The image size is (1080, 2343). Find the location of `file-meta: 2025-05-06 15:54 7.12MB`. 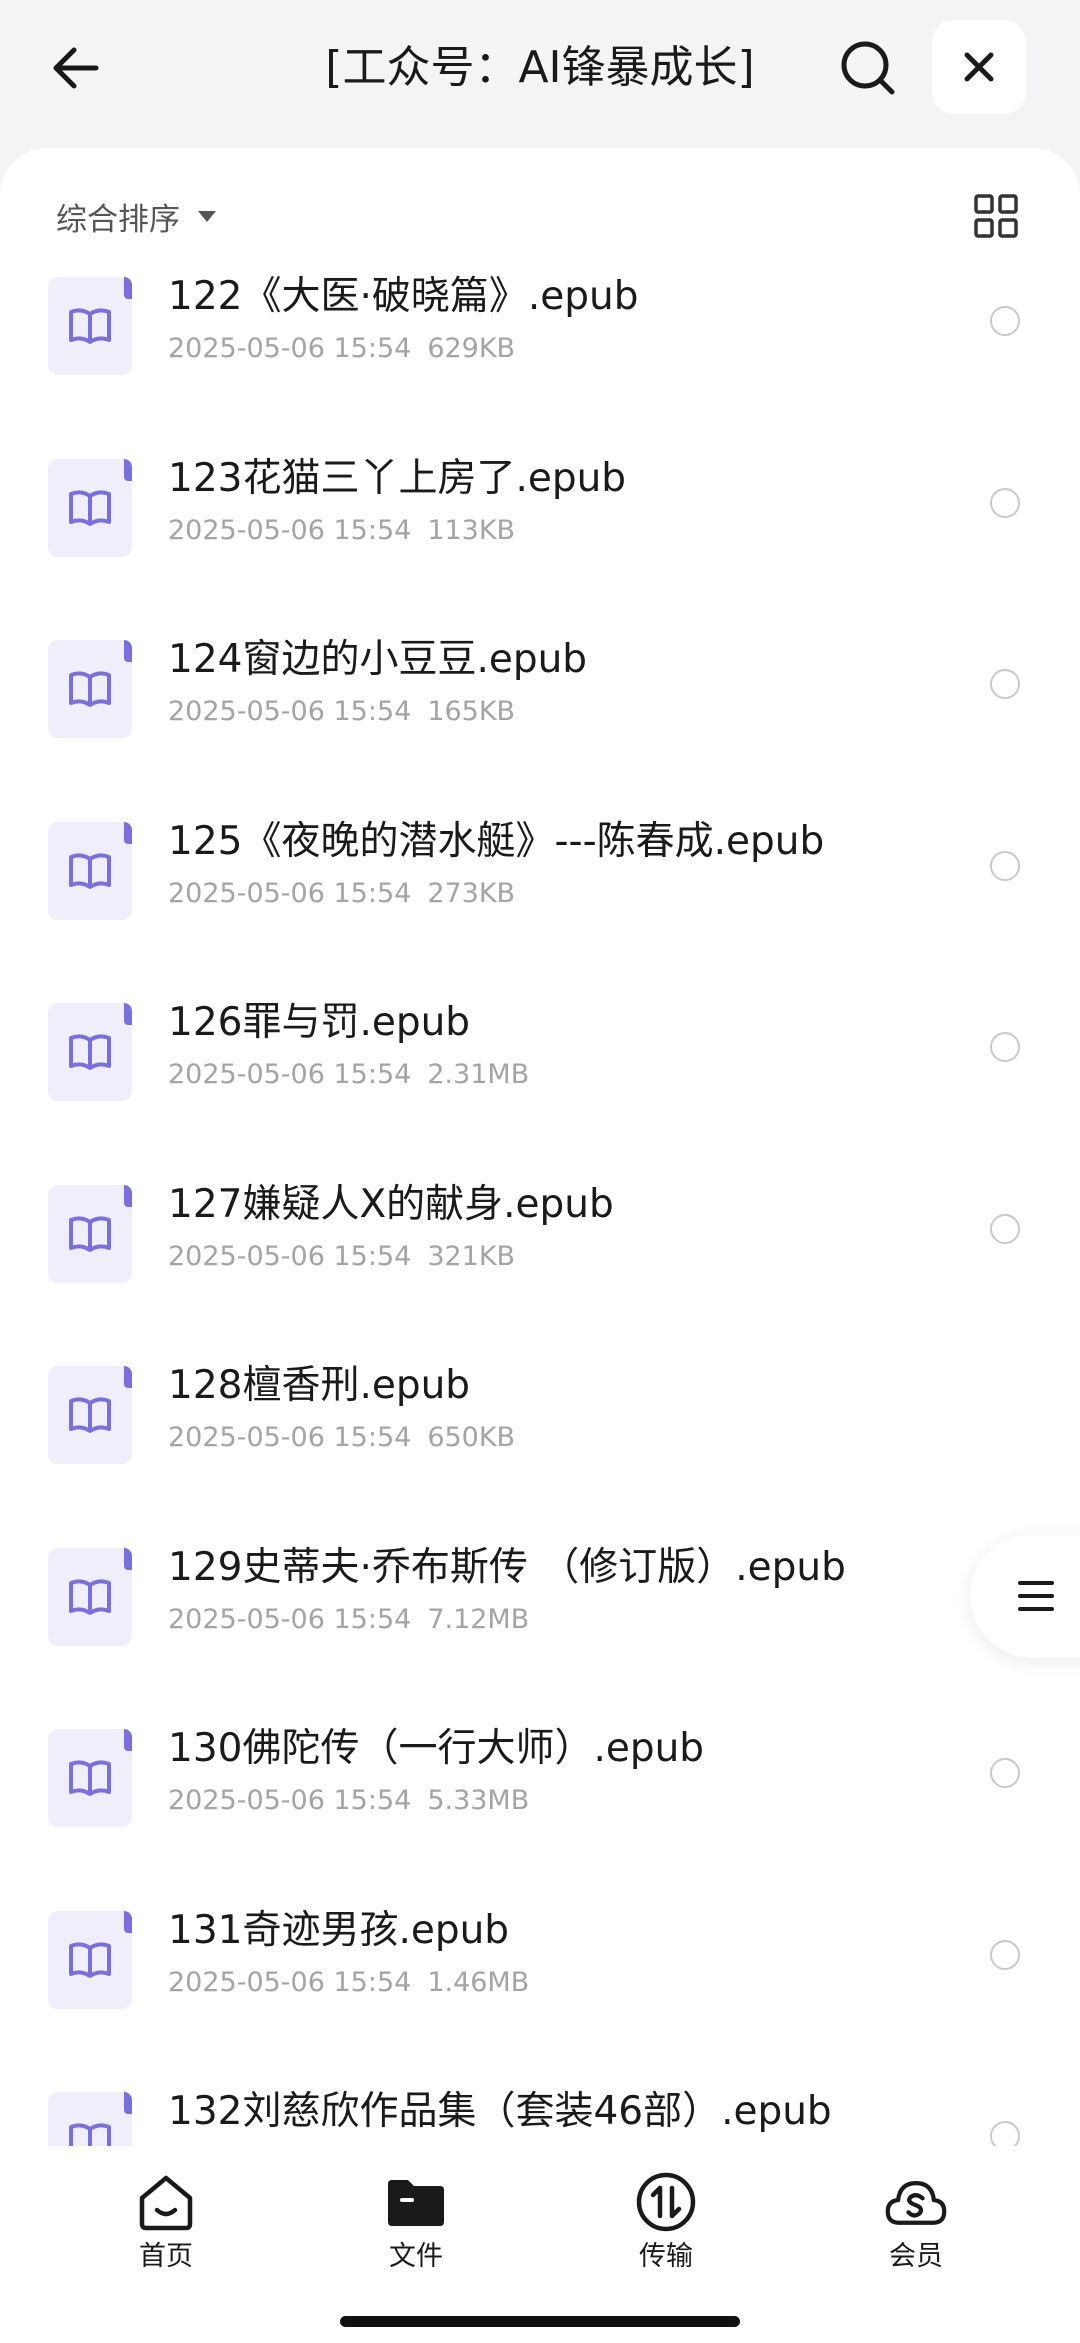

file-meta: 2025-05-06 15:54 7.12MB is located at coordinates (348, 1620).